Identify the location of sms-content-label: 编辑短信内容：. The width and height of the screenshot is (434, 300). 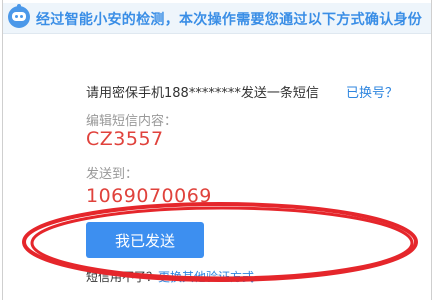
(132, 121).